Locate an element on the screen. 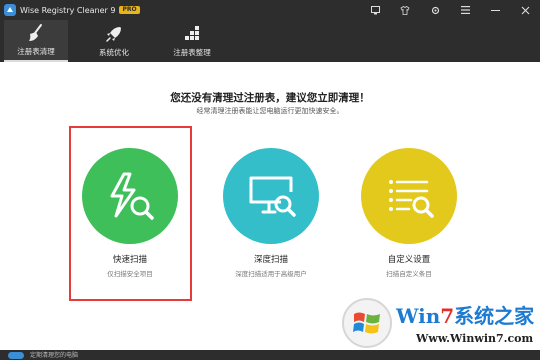 This screenshot has height=360, width=540. window-title: Wise Registry Cleaner 9 is located at coordinates (68, 10).